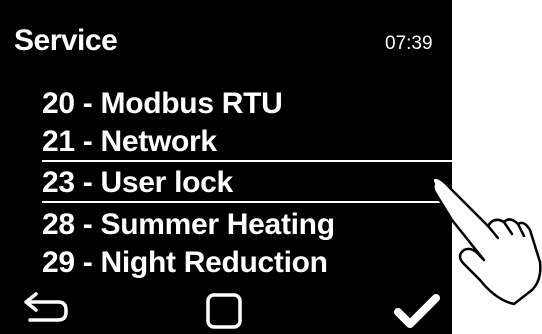 This screenshot has width=542, height=334. Describe the element at coordinates (247, 161) in the screenshot. I see `selection-top-line` at that location.